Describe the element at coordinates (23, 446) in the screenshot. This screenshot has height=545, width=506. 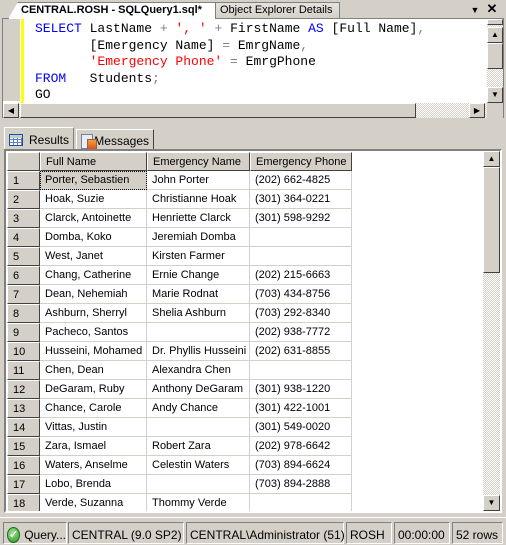
I see `row-number: 15` at that location.